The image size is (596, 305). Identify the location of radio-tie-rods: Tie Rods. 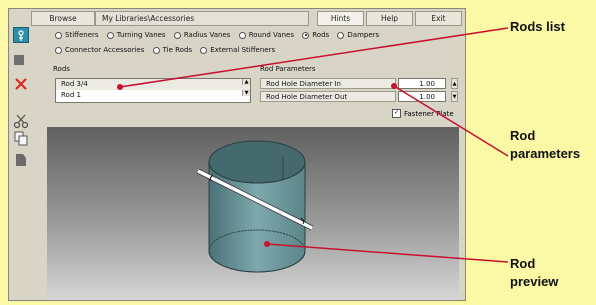
(172, 50).